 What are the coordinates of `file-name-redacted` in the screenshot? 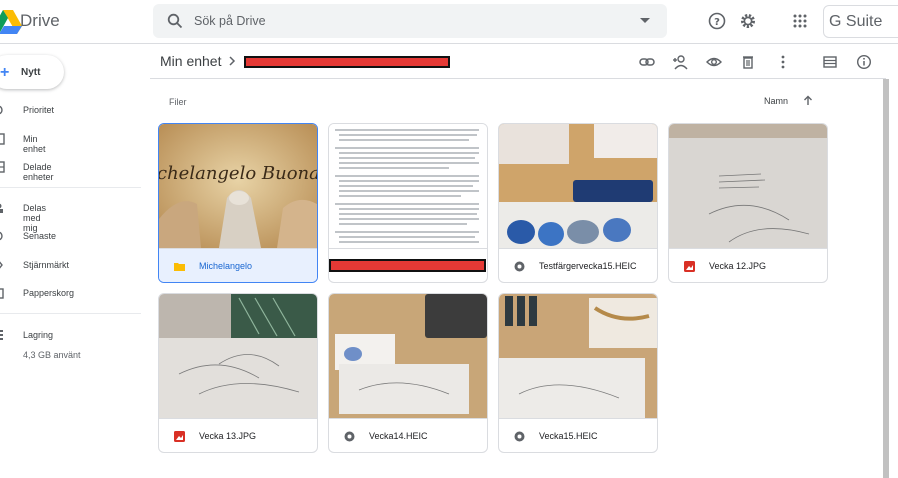 It's located at (407, 265).